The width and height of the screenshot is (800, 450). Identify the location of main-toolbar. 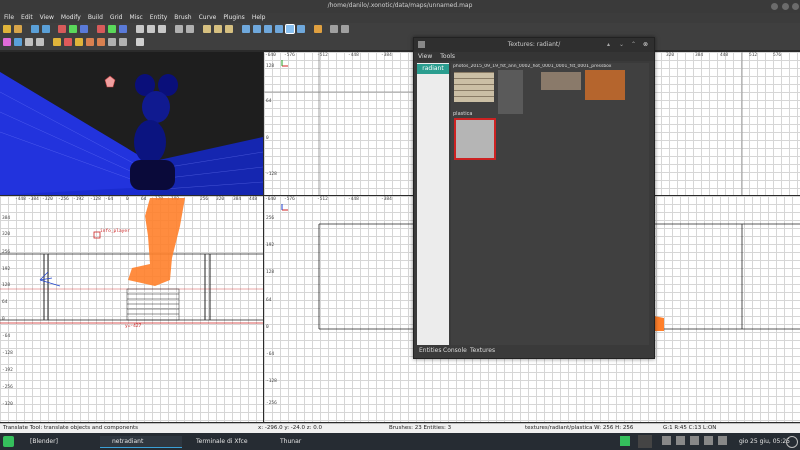
(400, 29).